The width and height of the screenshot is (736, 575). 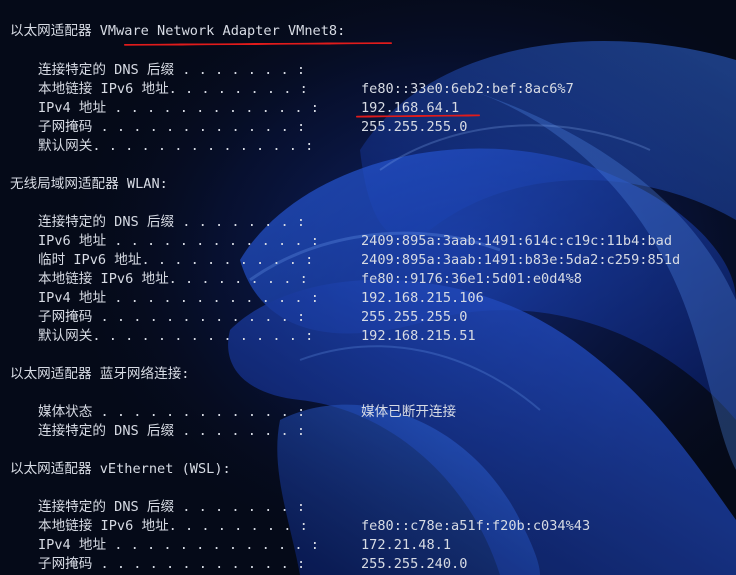 What do you see at coordinates (471, 279) in the screenshot?
I see `link-local-ipv6-value: fe80::9176:36e1:5d01:e0d4%8` at bounding box center [471, 279].